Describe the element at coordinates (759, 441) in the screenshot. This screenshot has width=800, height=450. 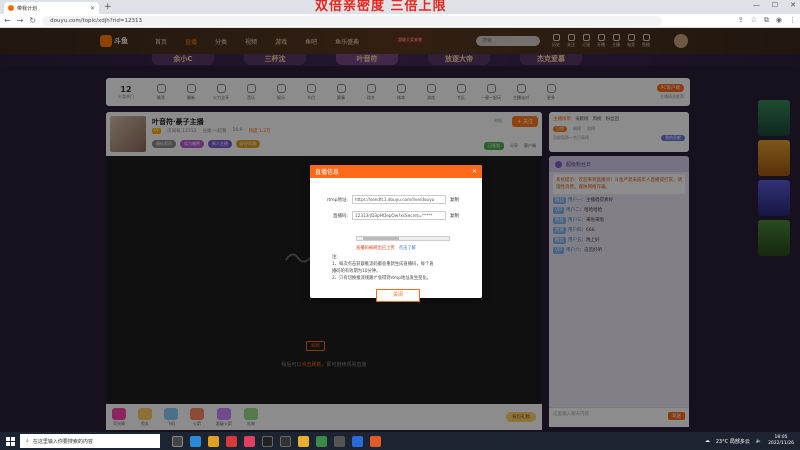
I see `volume-icon: 🔈` at that location.